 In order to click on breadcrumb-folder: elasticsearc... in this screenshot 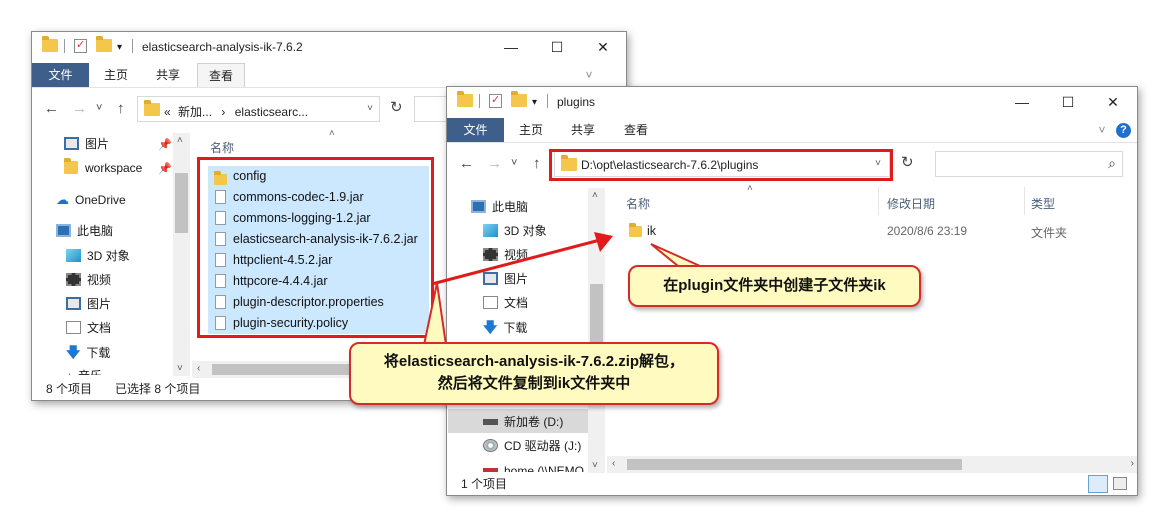, I will do `click(271, 112)`.